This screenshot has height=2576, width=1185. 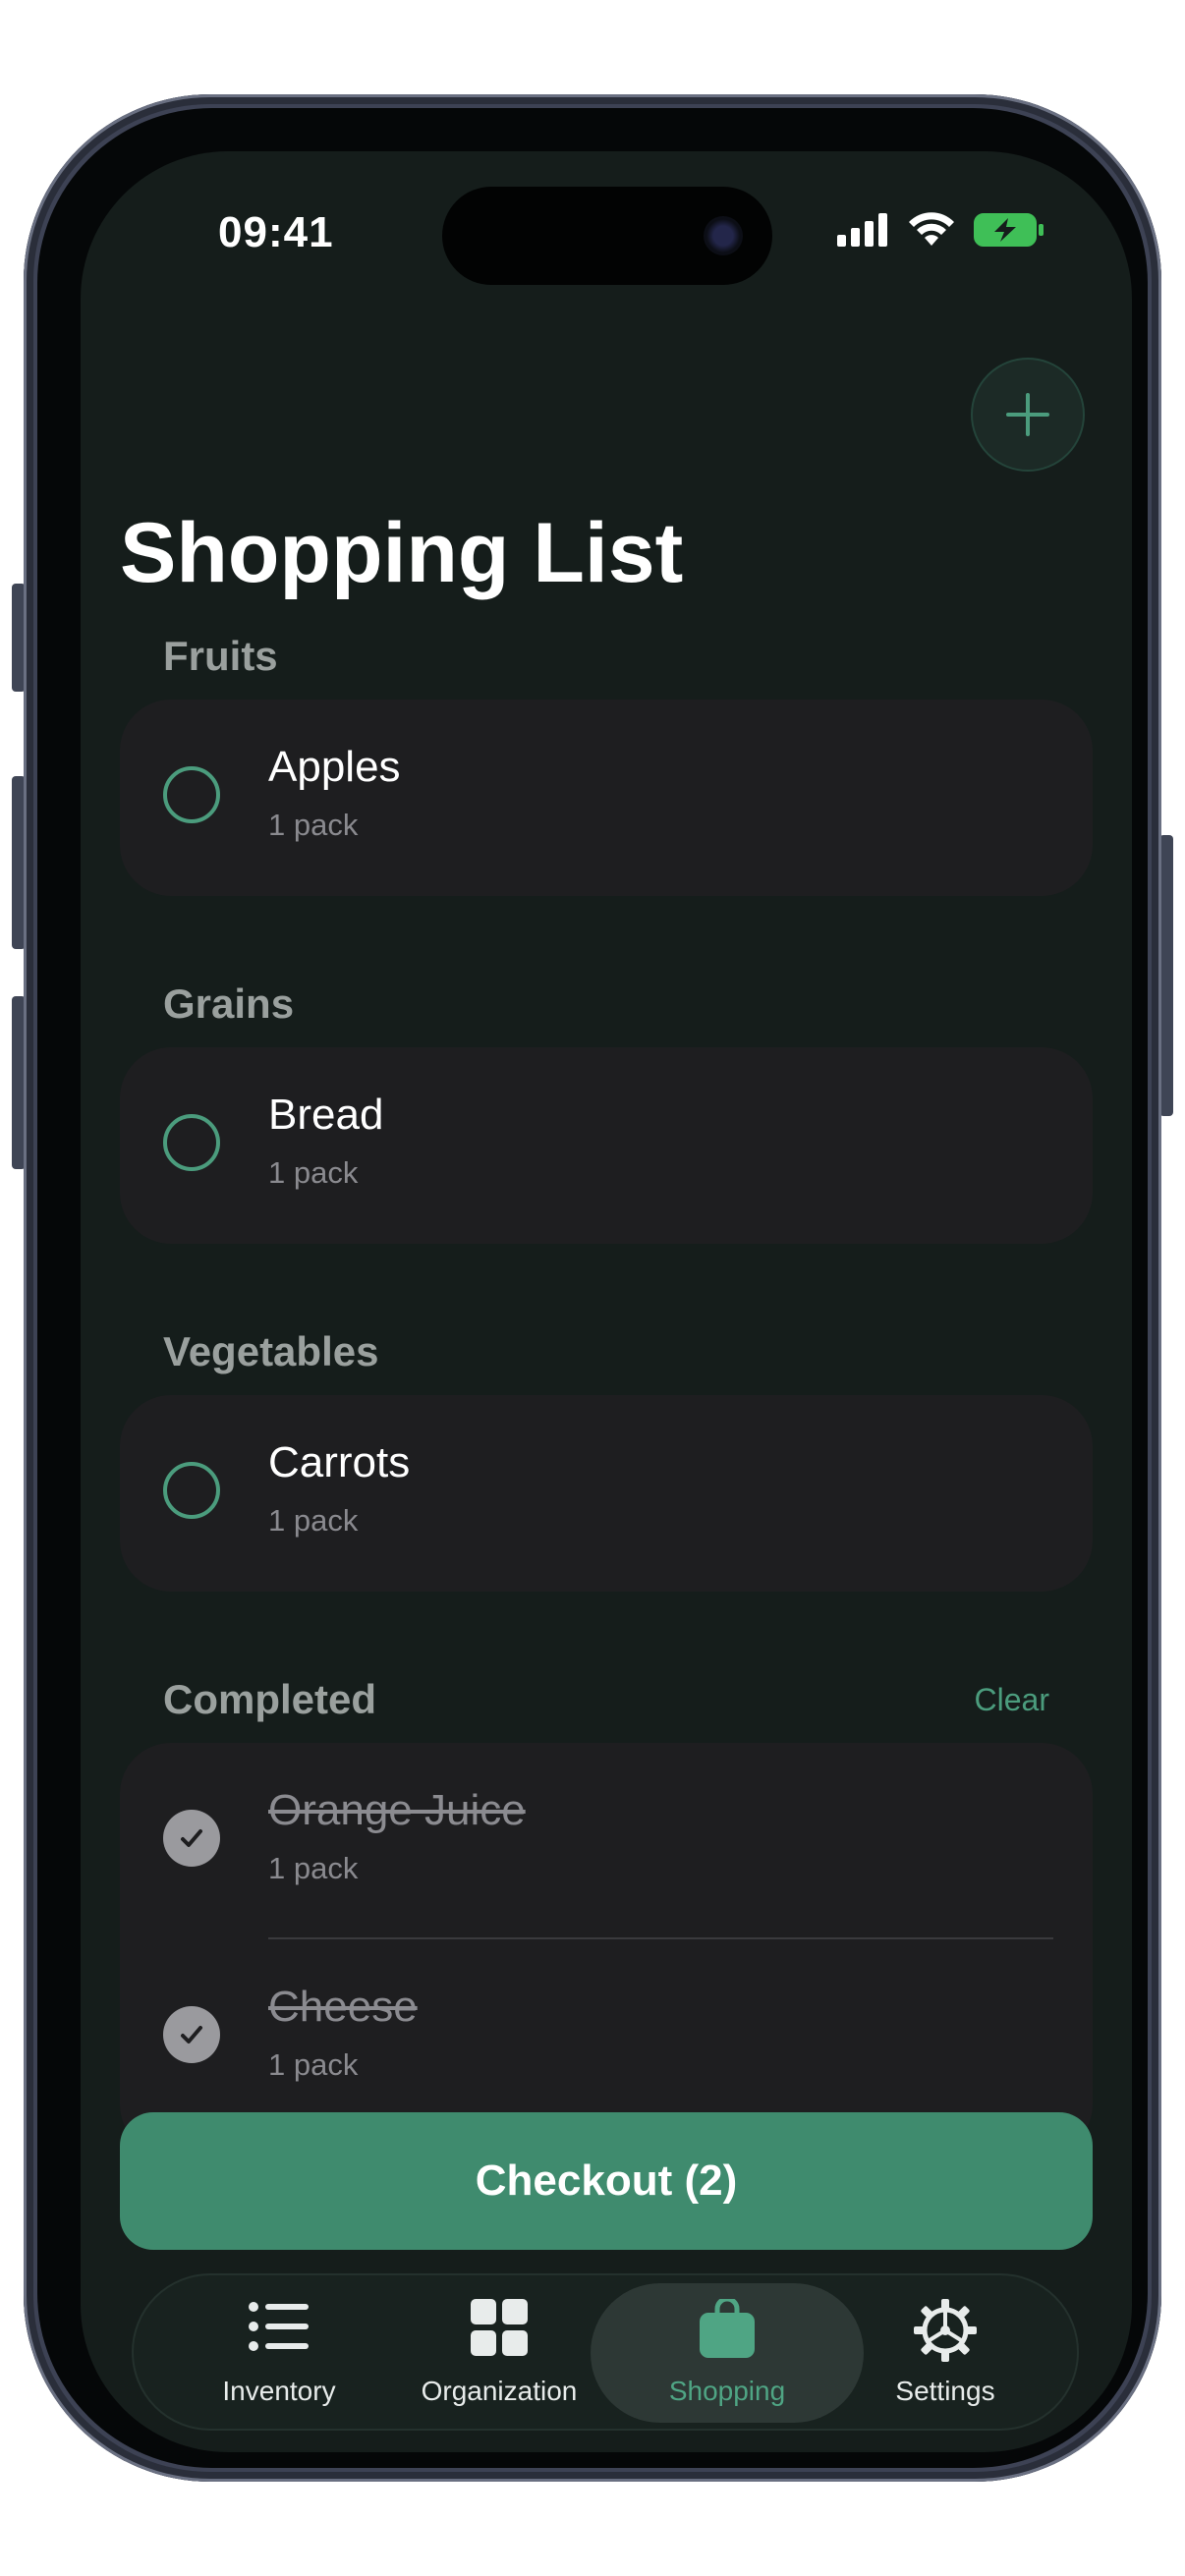 What do you see at coordinates (229, 1003) in the screenshot?
I see `section-title-grains: Grains` at bounding box center [229, 1003].